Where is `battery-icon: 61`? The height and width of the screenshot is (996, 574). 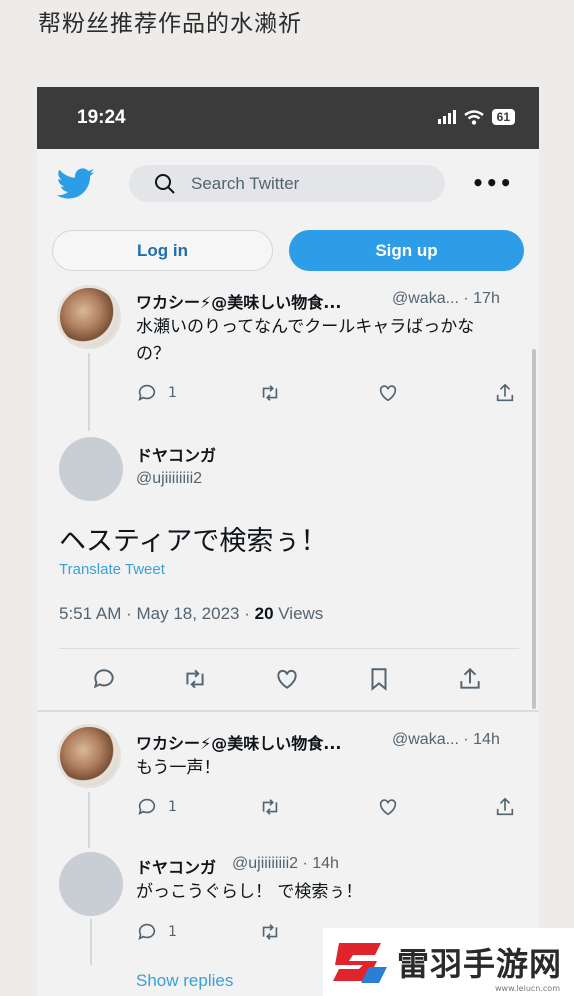
battery-icon: 61 is located at coordinates (503, 117).